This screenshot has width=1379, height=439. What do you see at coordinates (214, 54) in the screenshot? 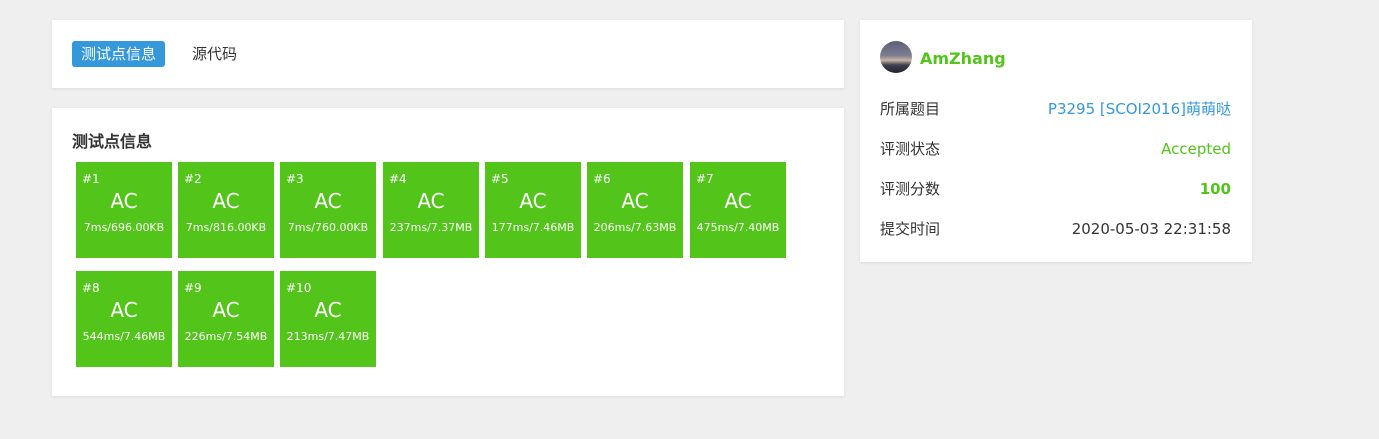
I see `tab-source-code: 源代码` at bounding box center [214, 54].